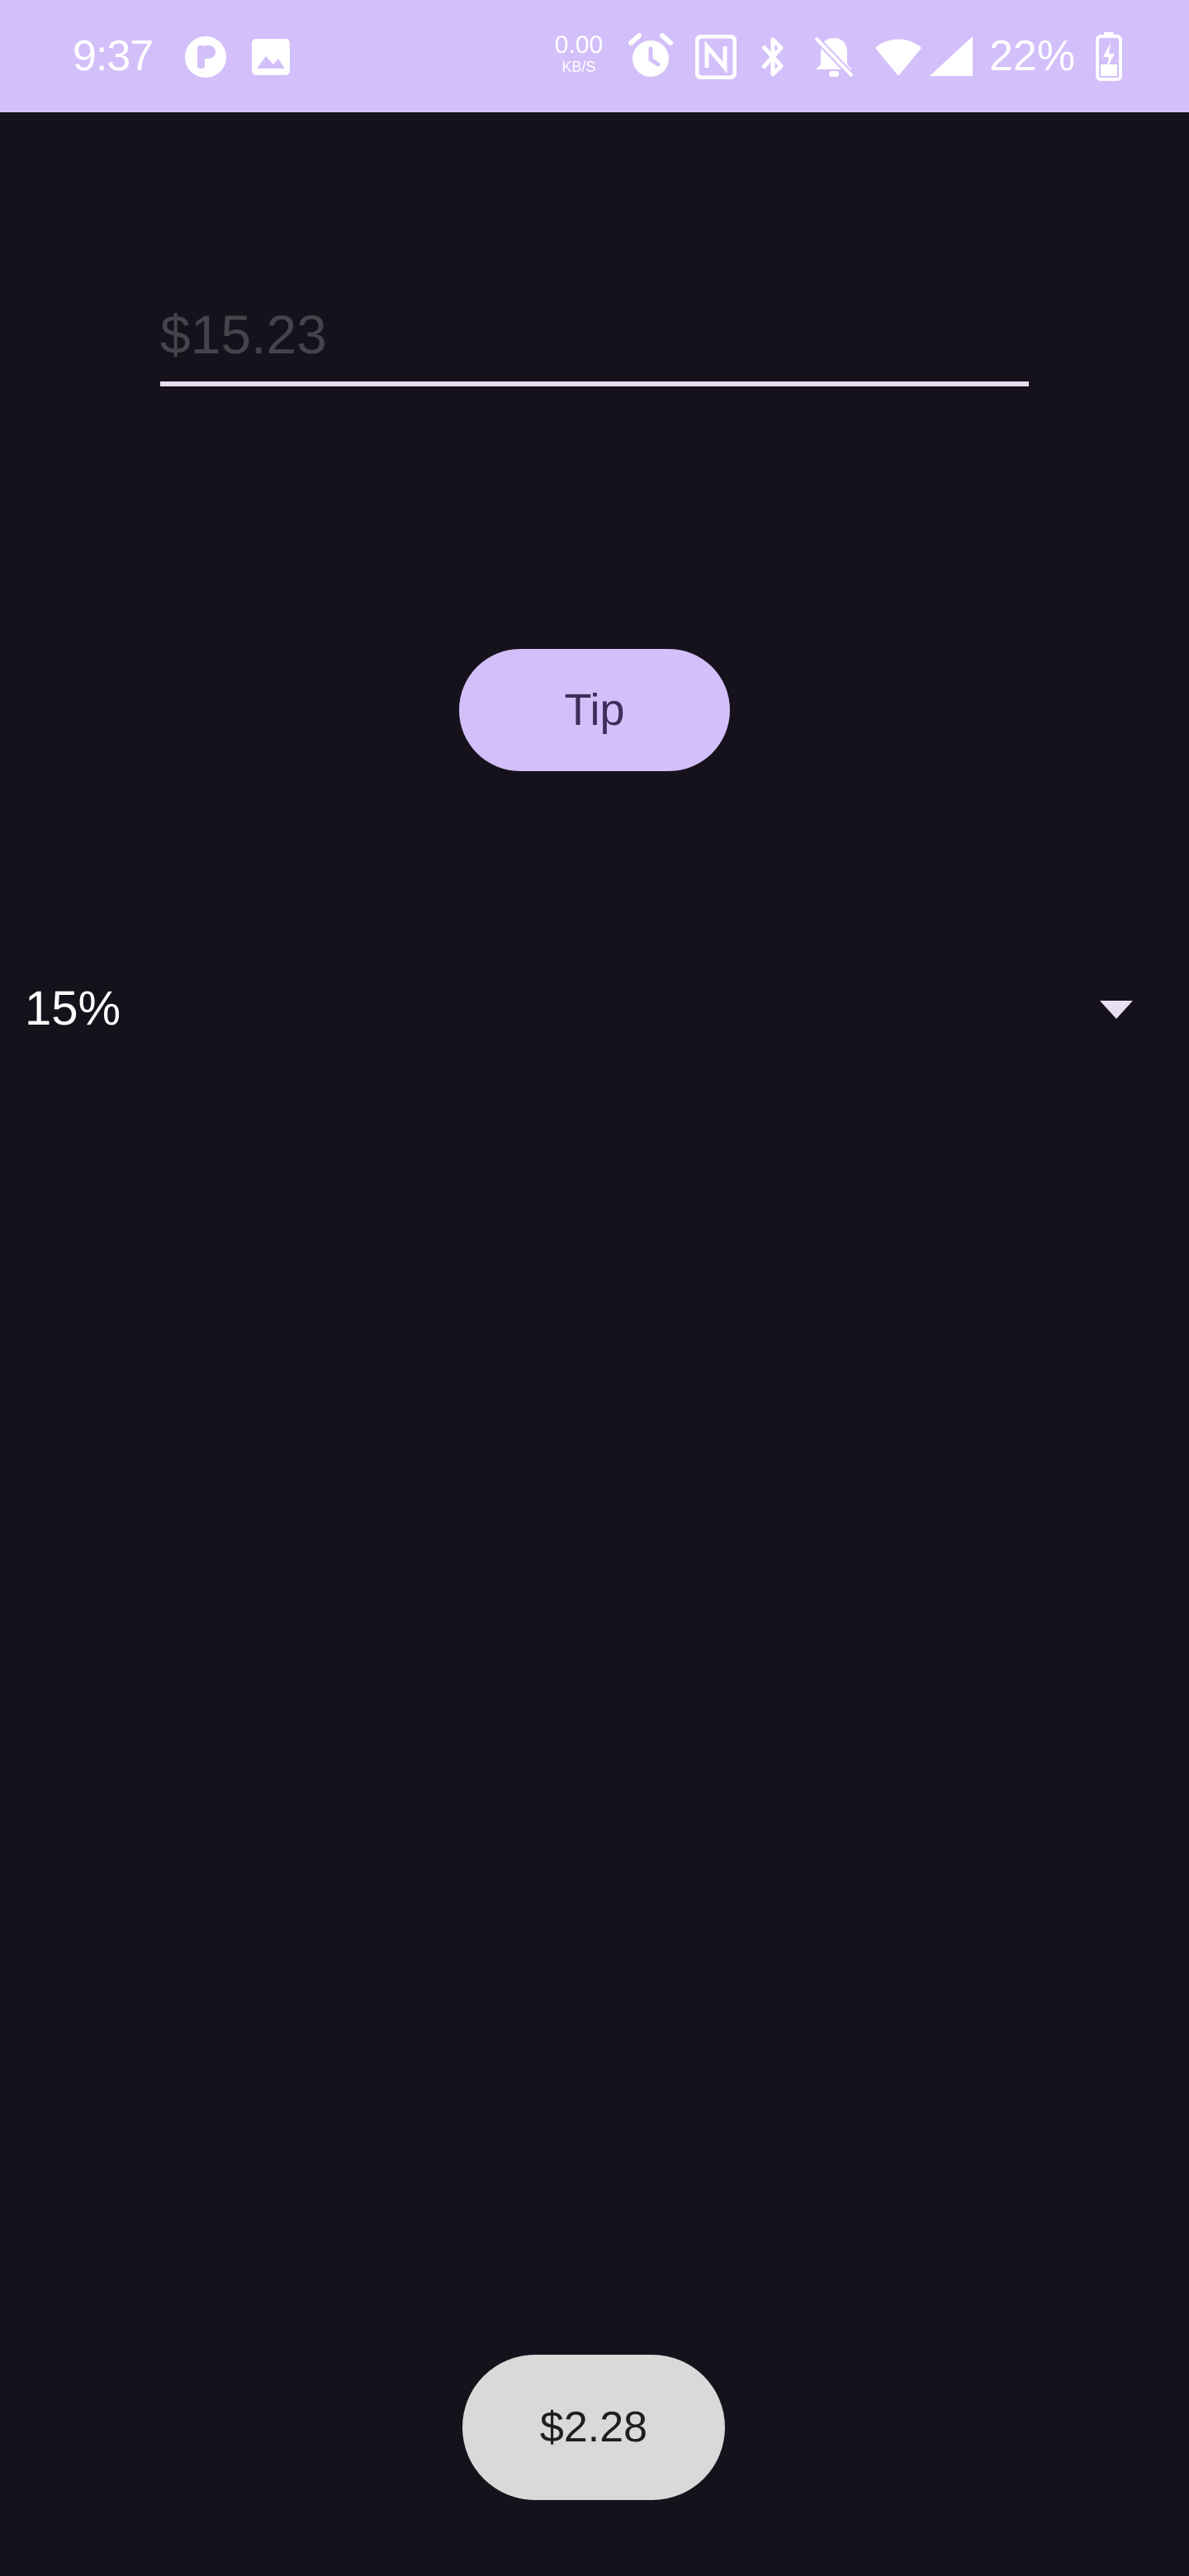  Describe the element at coordinates (1032, 56) in the screenshot. I see `battery-percent: 22%` at that location.